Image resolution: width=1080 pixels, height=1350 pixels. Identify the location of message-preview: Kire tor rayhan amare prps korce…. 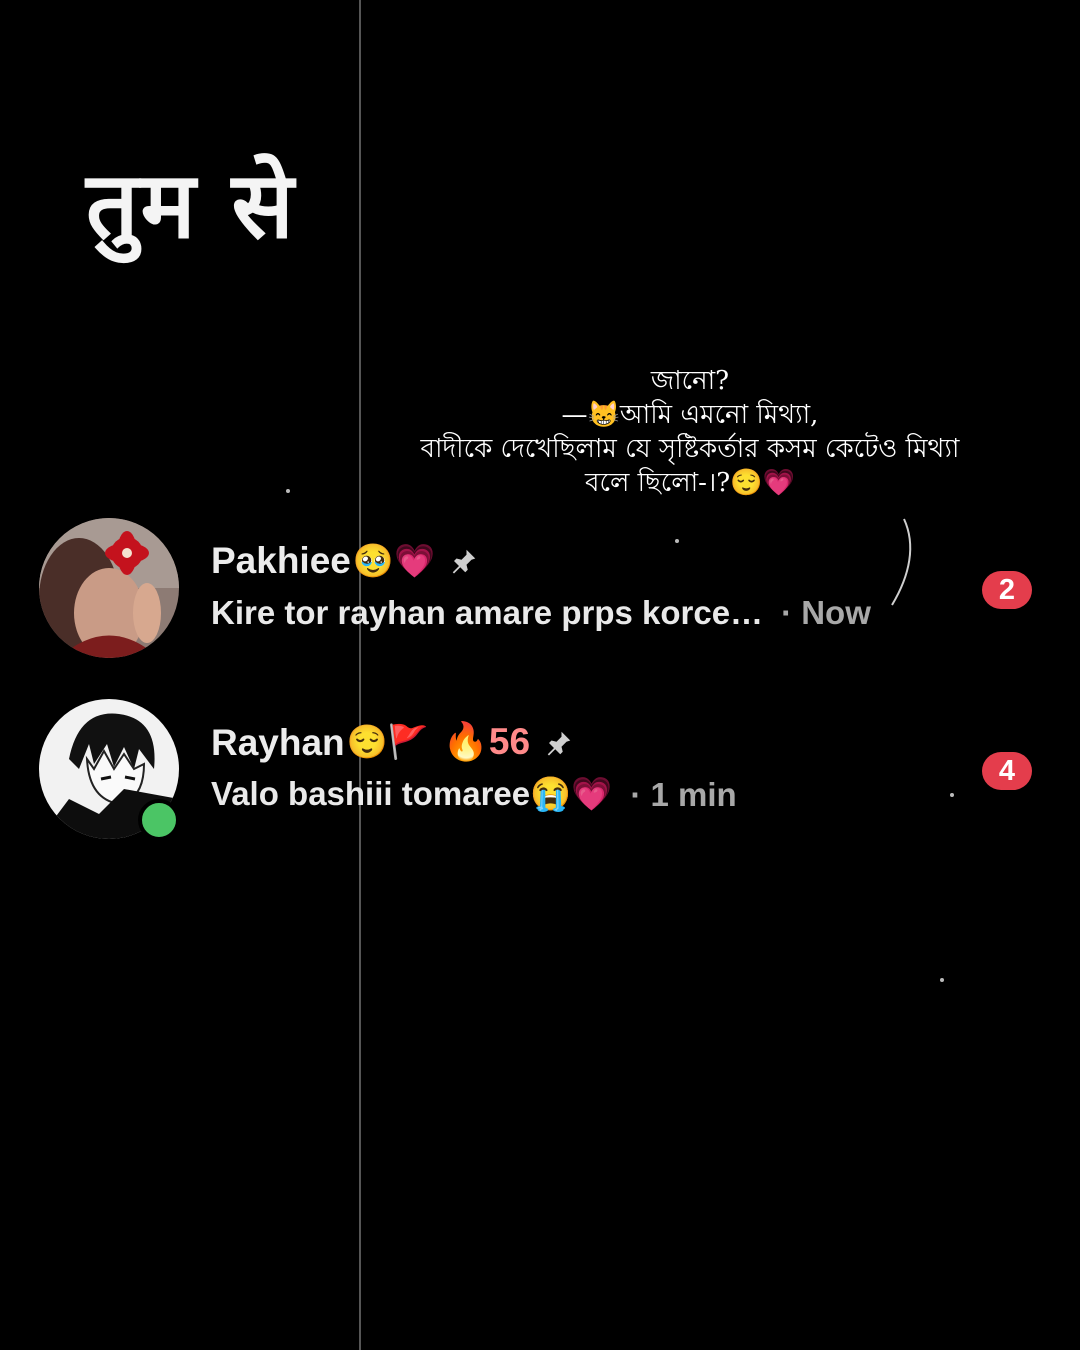
(487, 612).